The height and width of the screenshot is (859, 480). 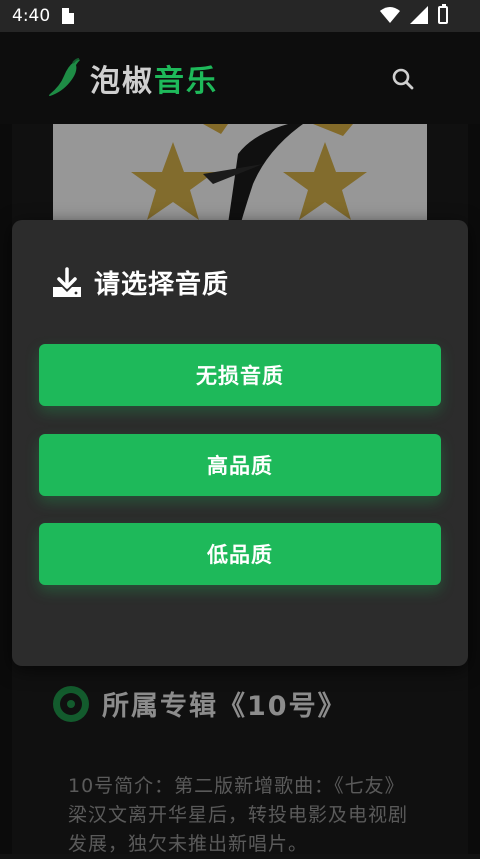 What do you see at coordinates (64, 77) in the screenshot?
I see `chili-pepper-icon` at bounding box center [64, 77].